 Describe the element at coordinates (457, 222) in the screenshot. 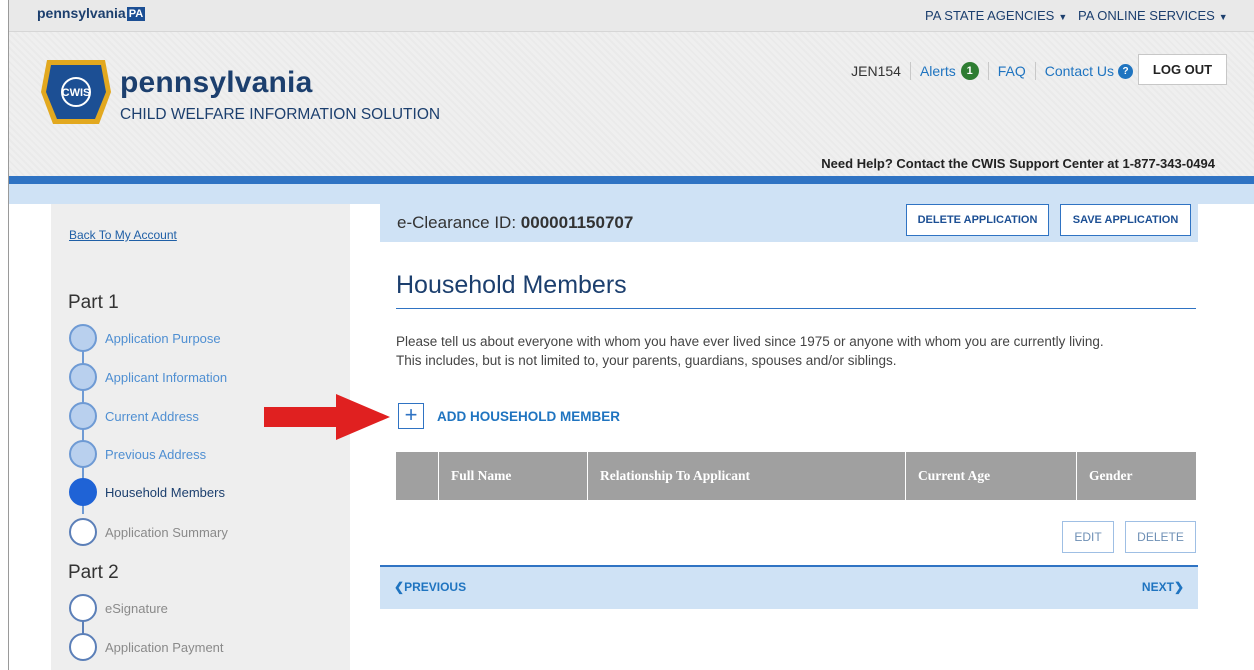

I see `clearance-id-label: e-Clearance ID:` at that location.